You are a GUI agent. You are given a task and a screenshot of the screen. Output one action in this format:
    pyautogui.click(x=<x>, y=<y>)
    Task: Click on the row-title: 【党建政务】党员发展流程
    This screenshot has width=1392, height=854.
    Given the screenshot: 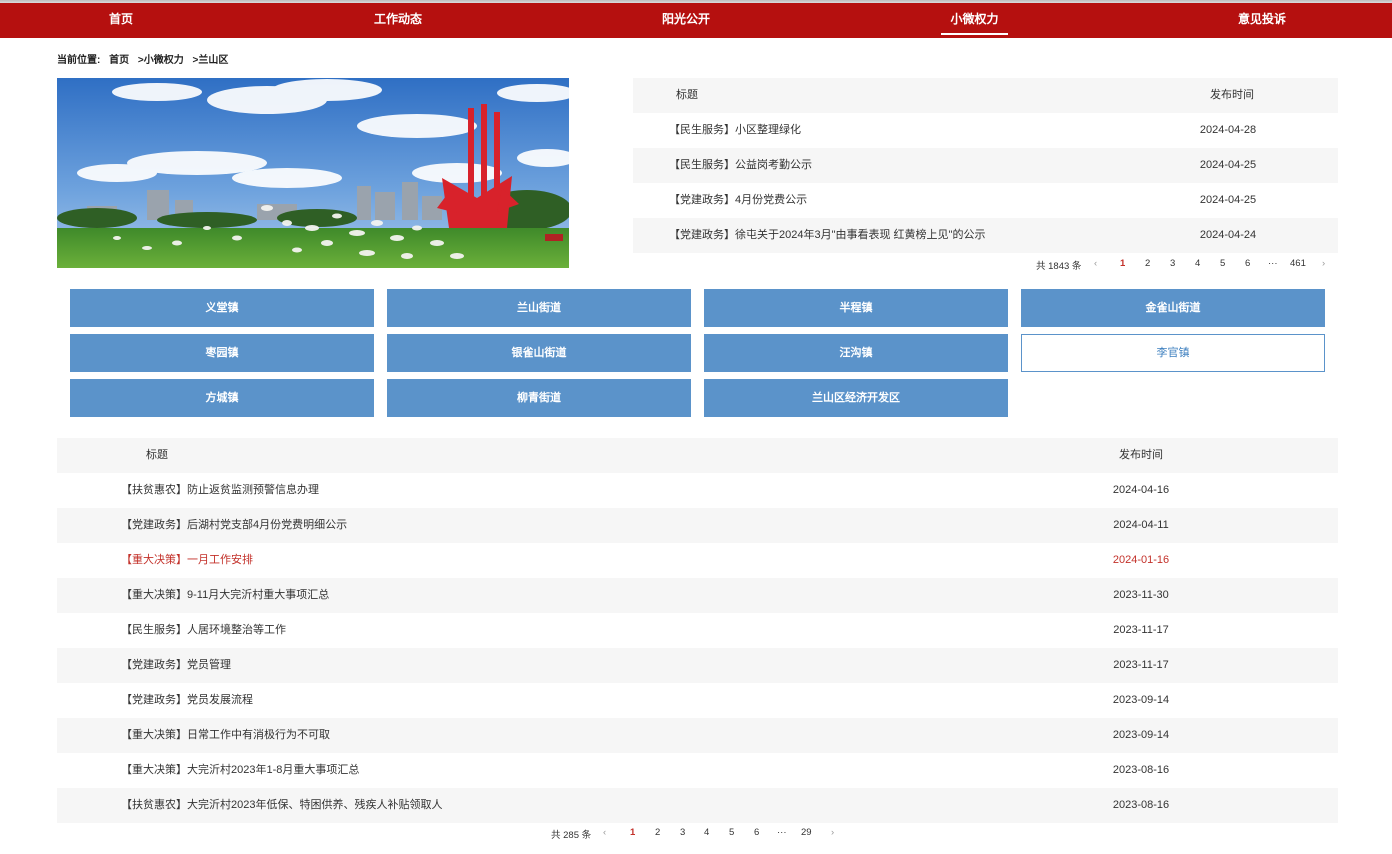 What is the action you would take?
    pyautogui.click(x=187, y=700)
    